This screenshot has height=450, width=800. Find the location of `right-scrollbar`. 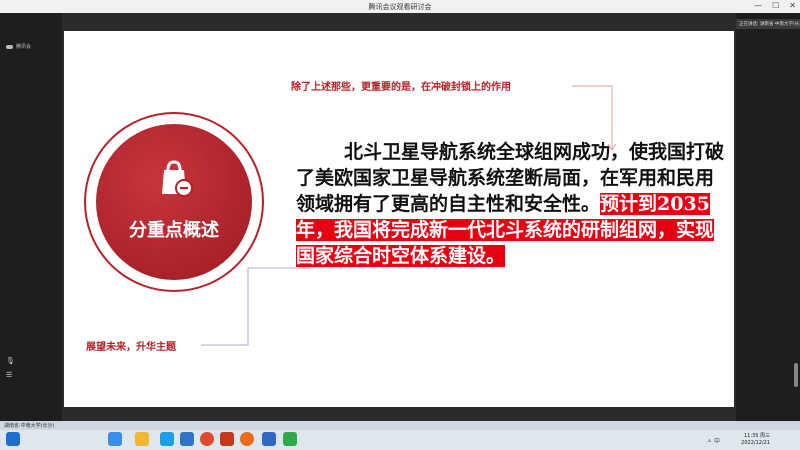

right-scrollbar is located at coordinates (796, 375).